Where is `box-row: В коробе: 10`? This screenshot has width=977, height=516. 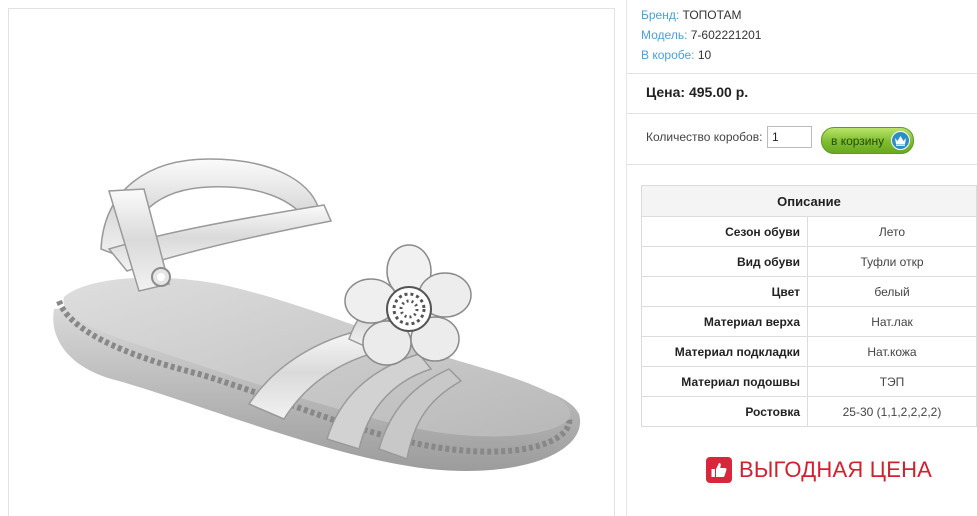 box-row: В коробе: 10 is located at coordinates (701, 55).